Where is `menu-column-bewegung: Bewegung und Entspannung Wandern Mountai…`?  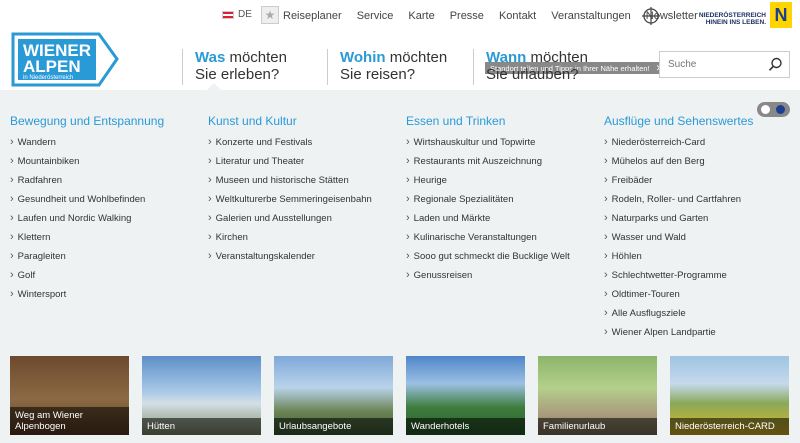 menu-column-bewegung: Bewegung und Entspannung Wandern Mountai… is located at coordinates (87, 209).